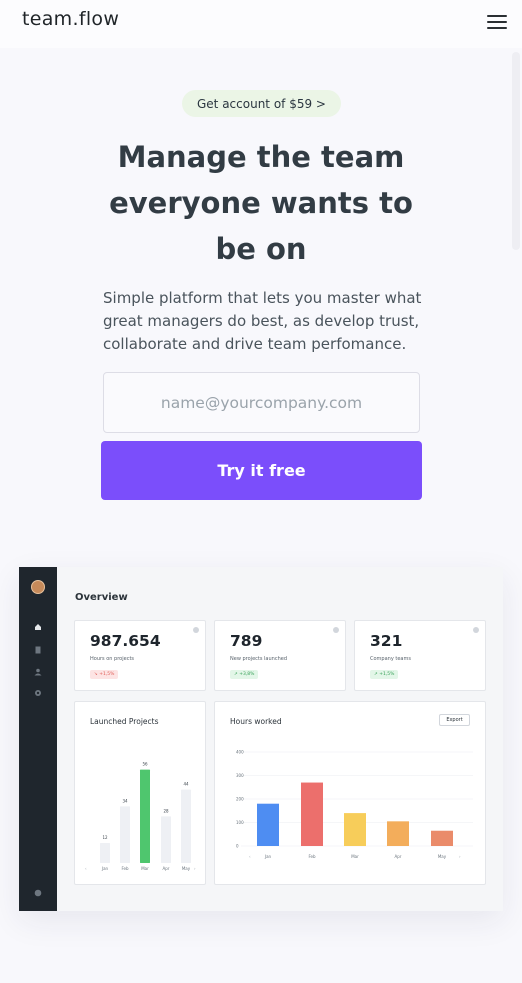  Describe the element at coordinates (38, 672) in the screenshot. I see `users-icon` at that location.